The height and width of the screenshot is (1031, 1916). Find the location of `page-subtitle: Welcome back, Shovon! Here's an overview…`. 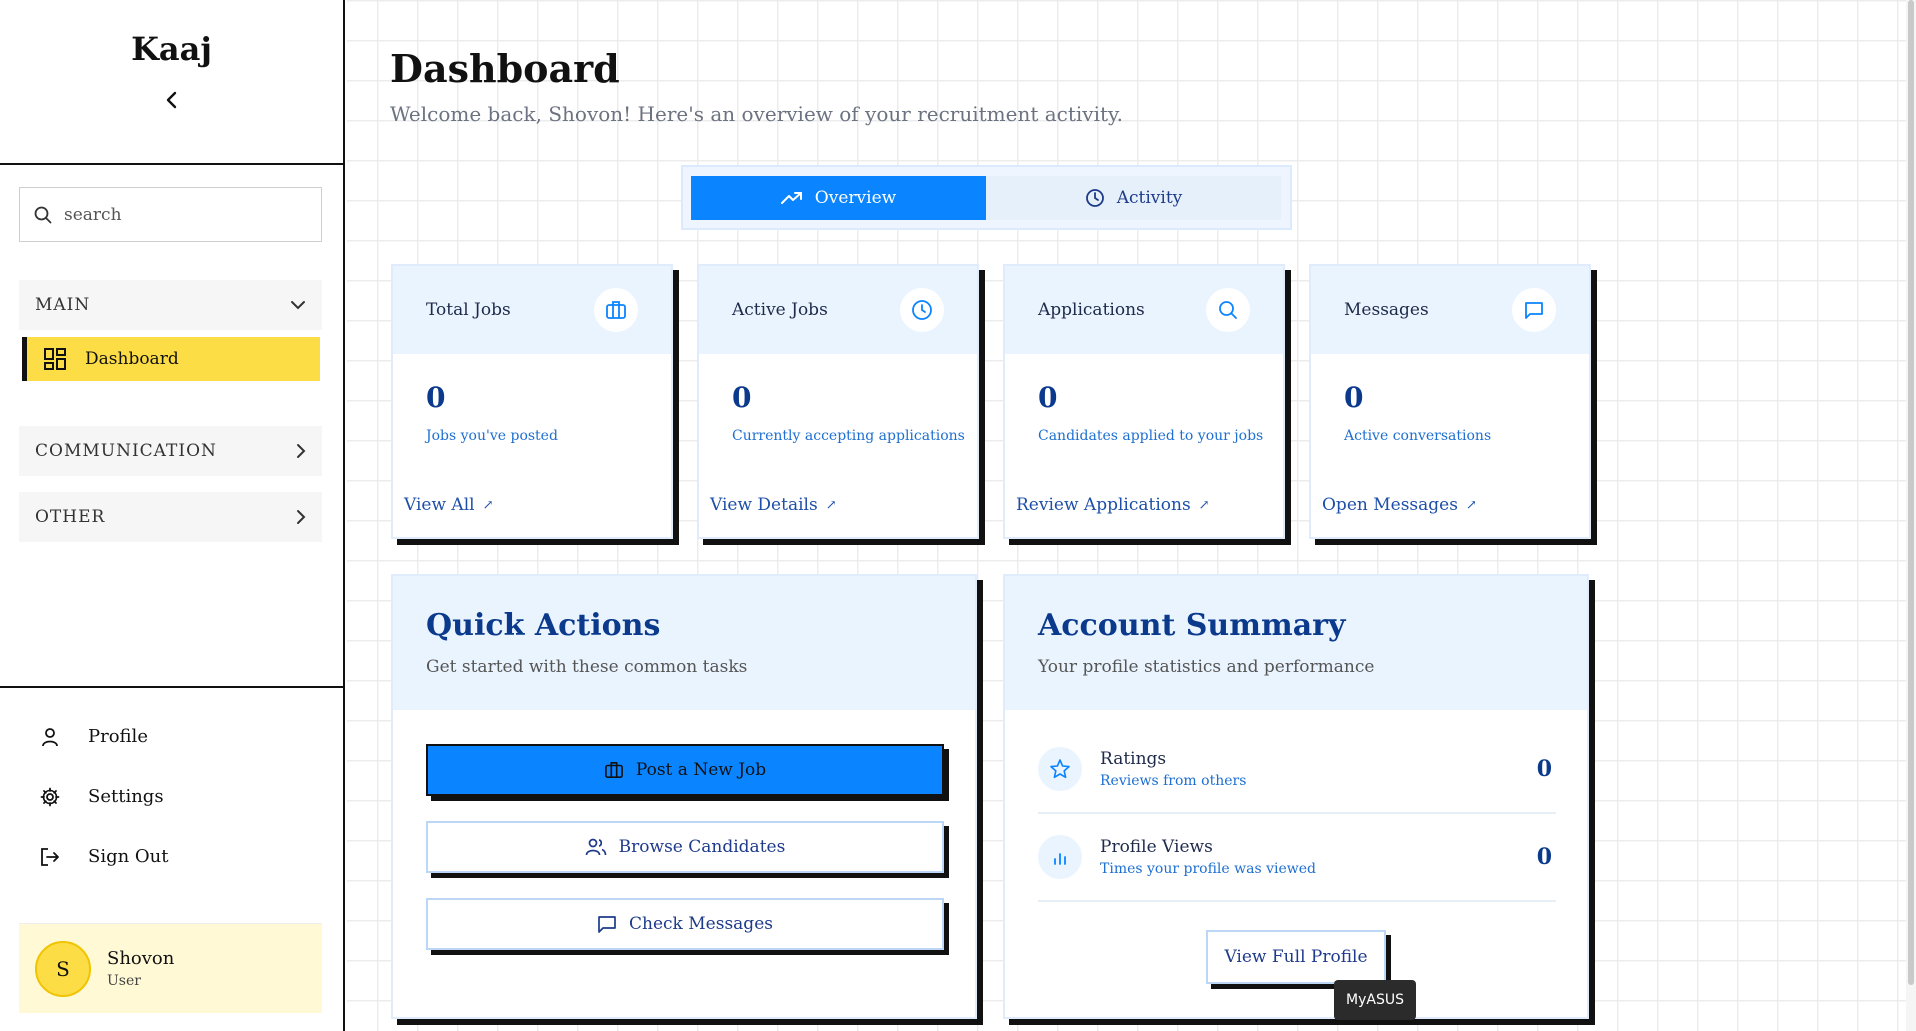

page-subtitle: Welcome back, Shovon! Here's an overview… is located at coordinates (757, 114).